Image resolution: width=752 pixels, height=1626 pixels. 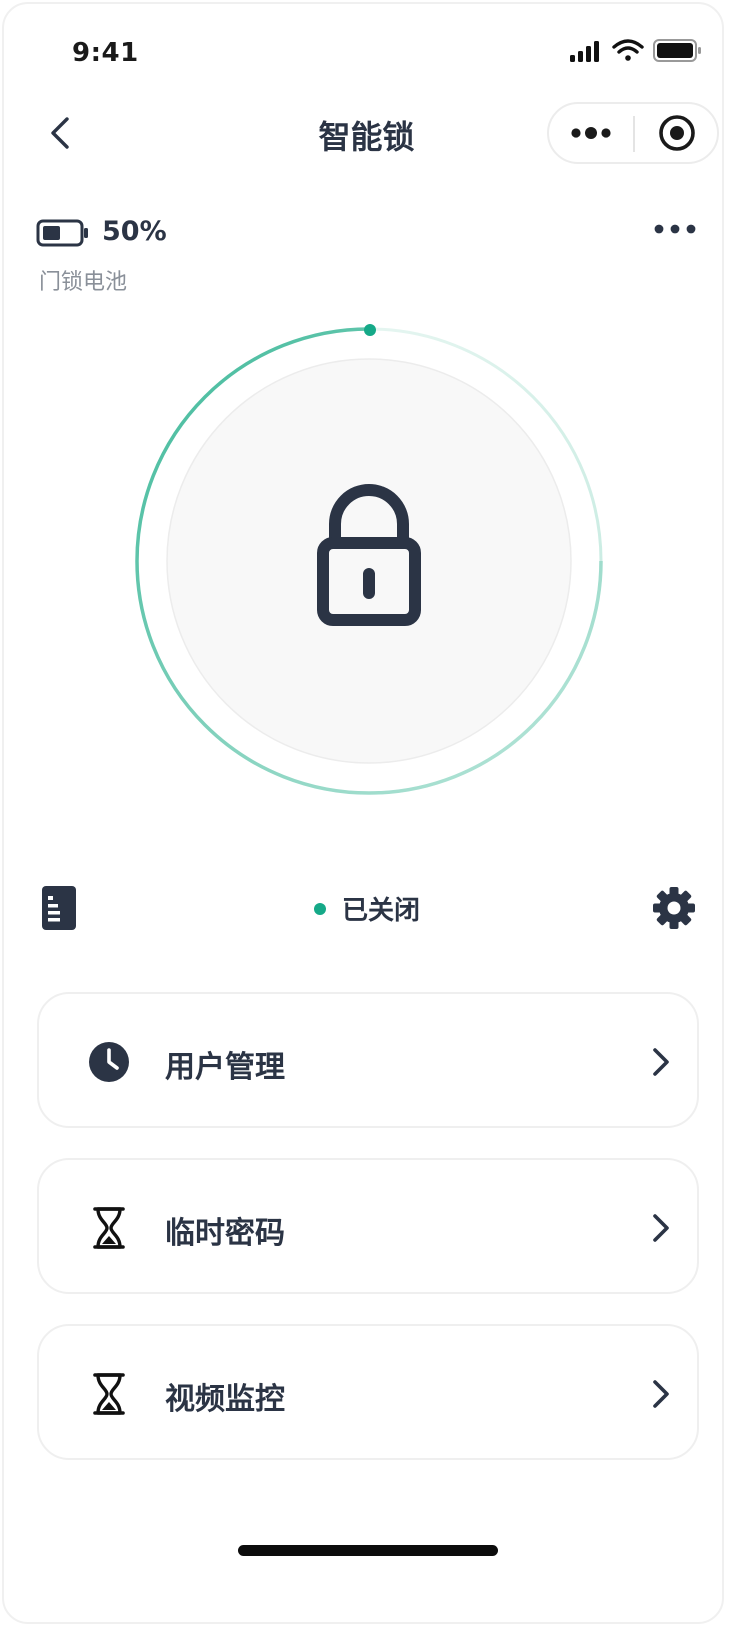 I want to click on more-horizontal-icon, so click(x=675, y=229).